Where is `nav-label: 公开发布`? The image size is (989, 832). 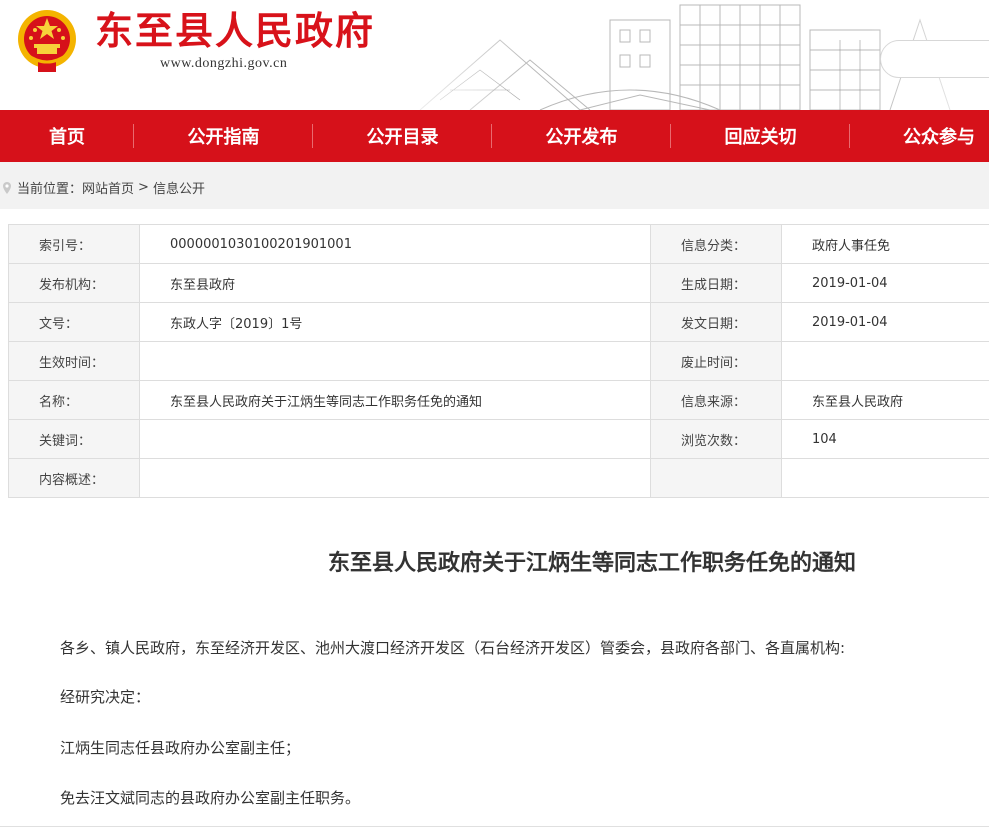
nav-label: 公开发布 is located at coordinates (581, 137).